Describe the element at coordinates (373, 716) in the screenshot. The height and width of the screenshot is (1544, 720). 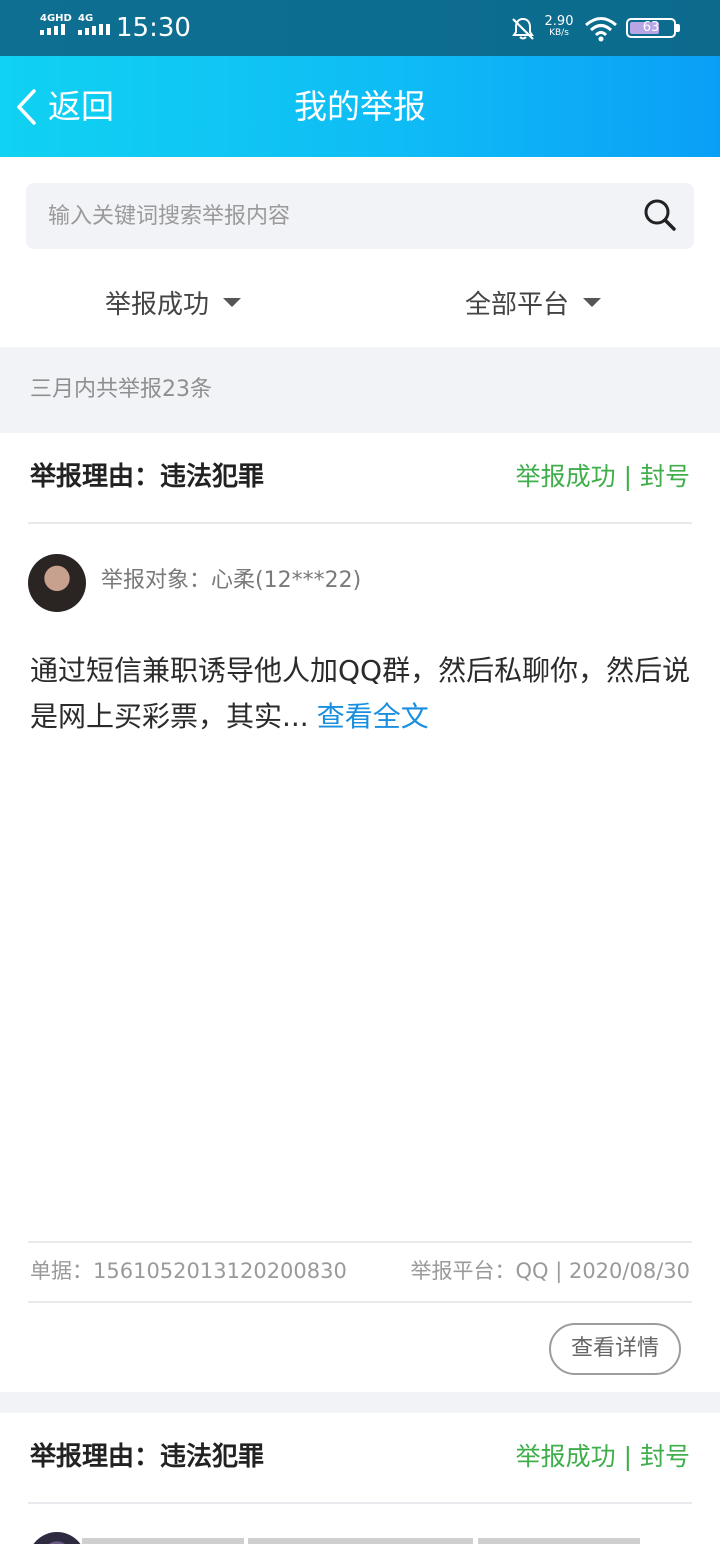
I see `read-more-link: 查看全文` at that location.